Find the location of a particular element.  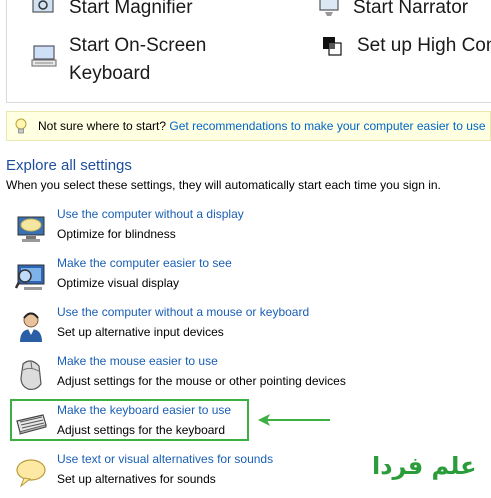

start-narrator-link: Start Narrator is located at coordinates (410, 11).